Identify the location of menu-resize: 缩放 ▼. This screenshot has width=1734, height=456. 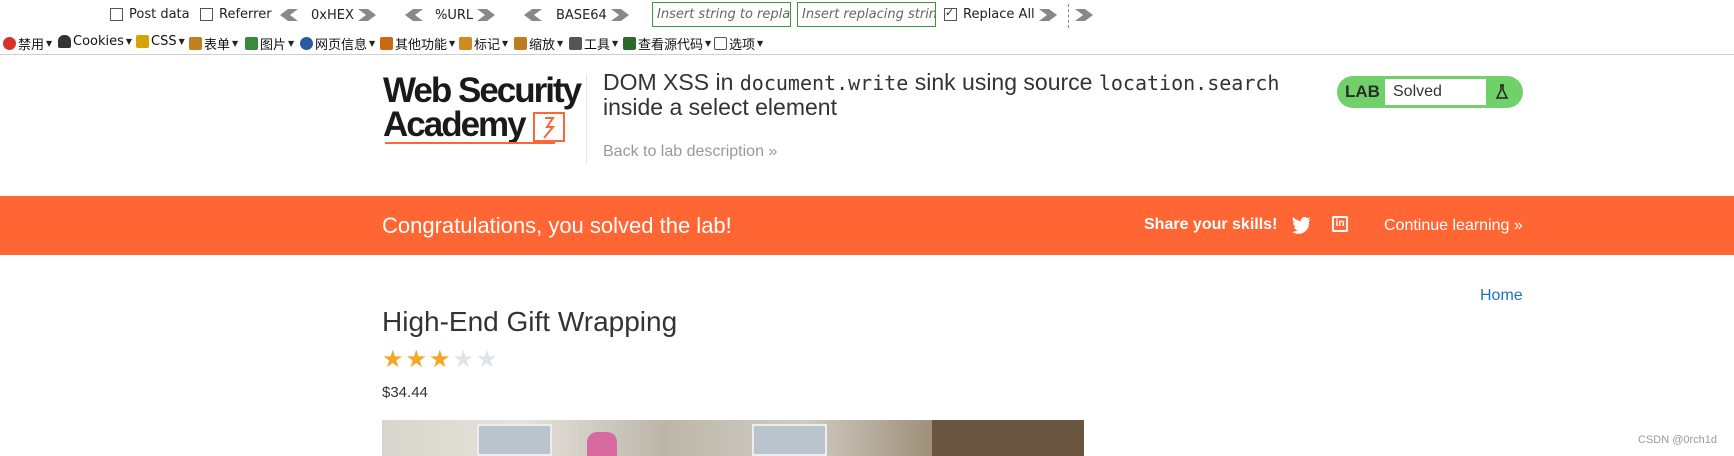
(538, 43).